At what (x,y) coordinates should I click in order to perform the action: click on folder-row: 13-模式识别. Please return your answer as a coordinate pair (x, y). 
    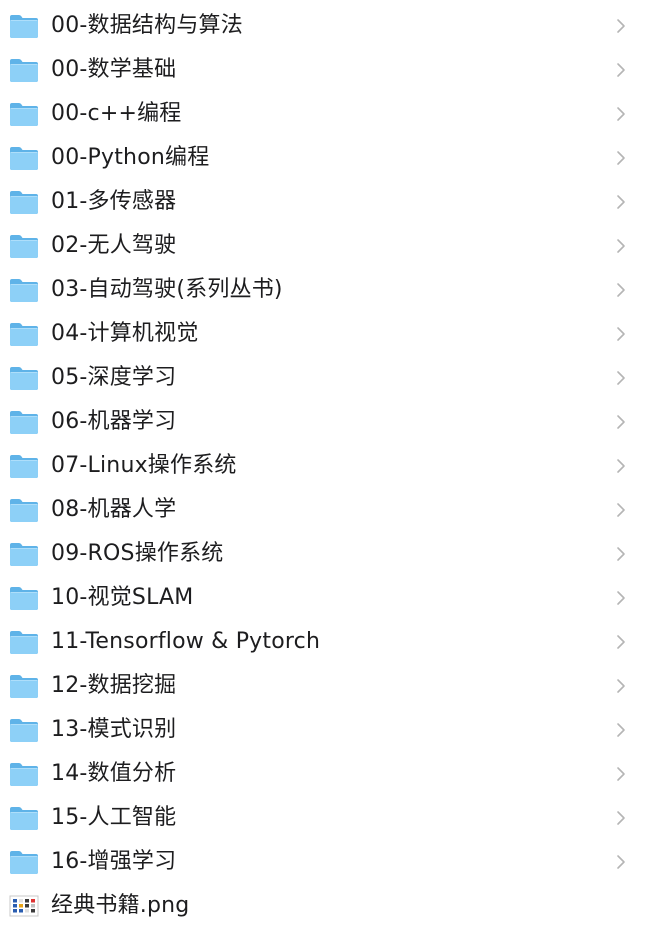
    Looking at the image, I should click on (326, 730).